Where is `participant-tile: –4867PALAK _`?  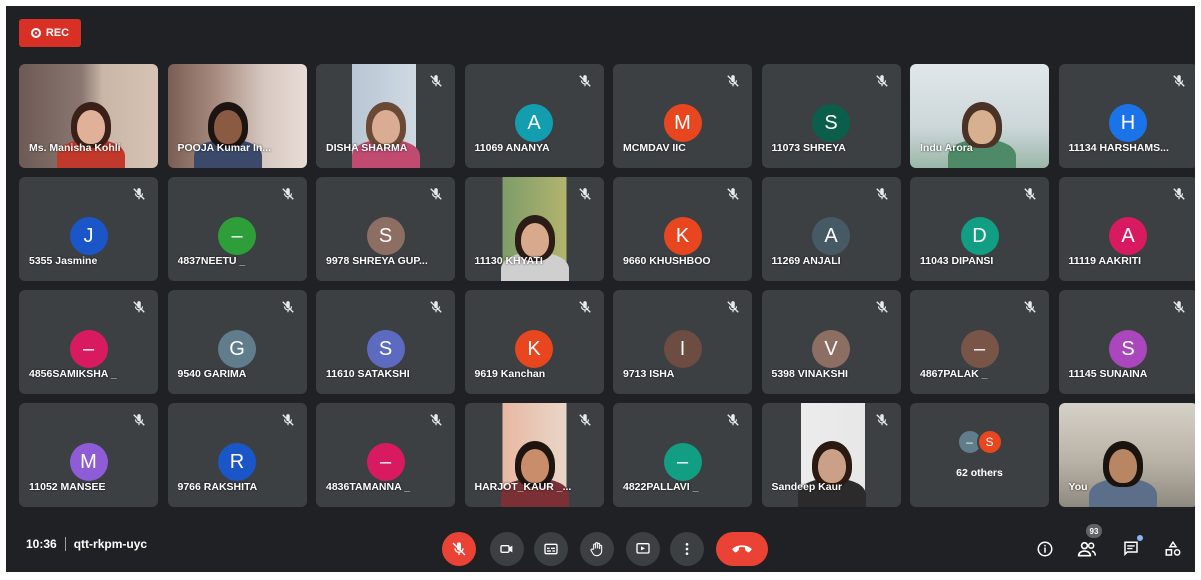 participant-tile: –4867PALAK _ is located at coordinates (979, 342).